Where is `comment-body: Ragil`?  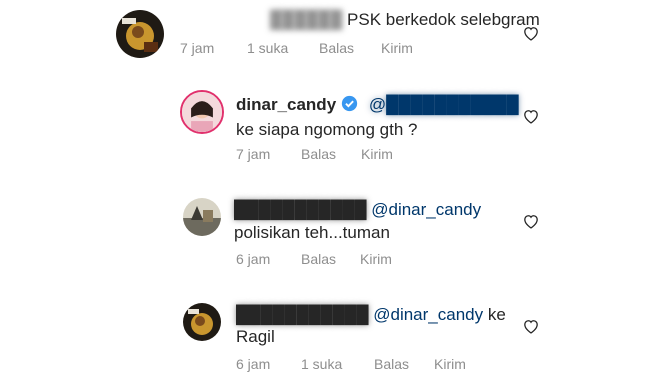
comment-body: Ragil is located at coordinates (255, 336).